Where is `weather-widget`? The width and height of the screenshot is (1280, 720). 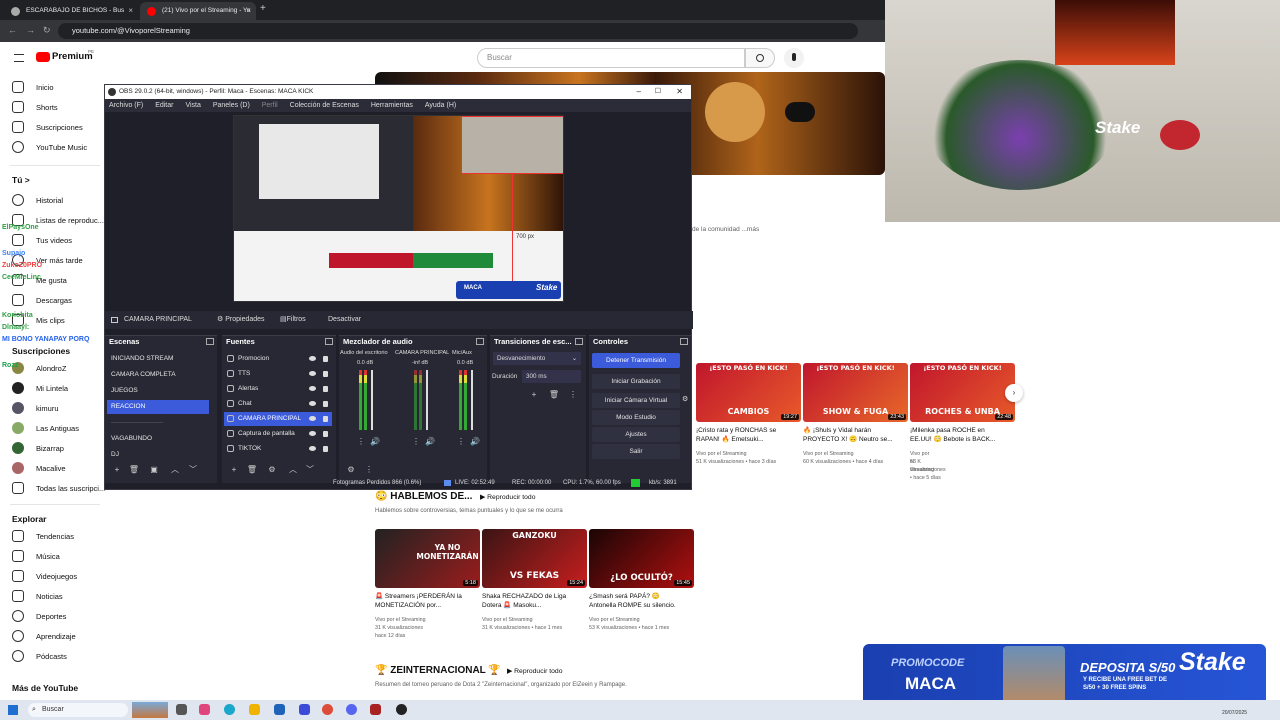
weather-widget is located at coordinates (150, 710).